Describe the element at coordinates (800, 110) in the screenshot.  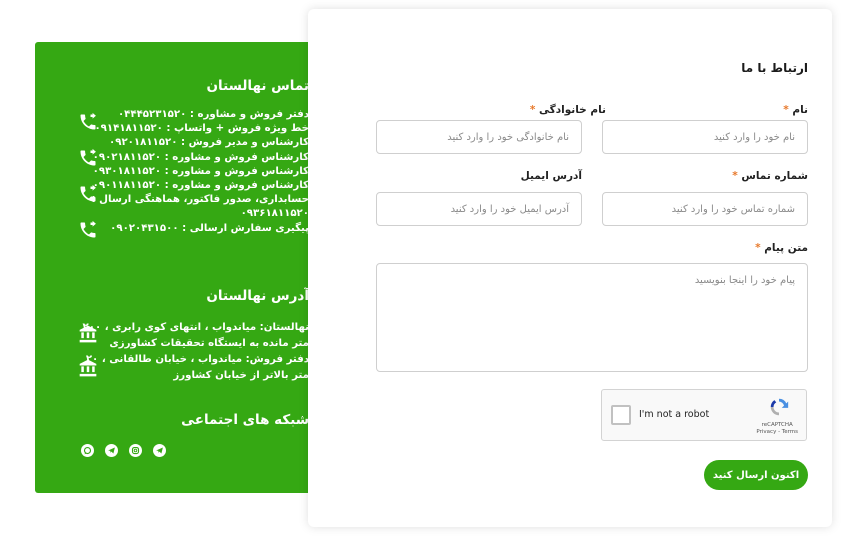
I see `first-name-label-text: نام` at that location.